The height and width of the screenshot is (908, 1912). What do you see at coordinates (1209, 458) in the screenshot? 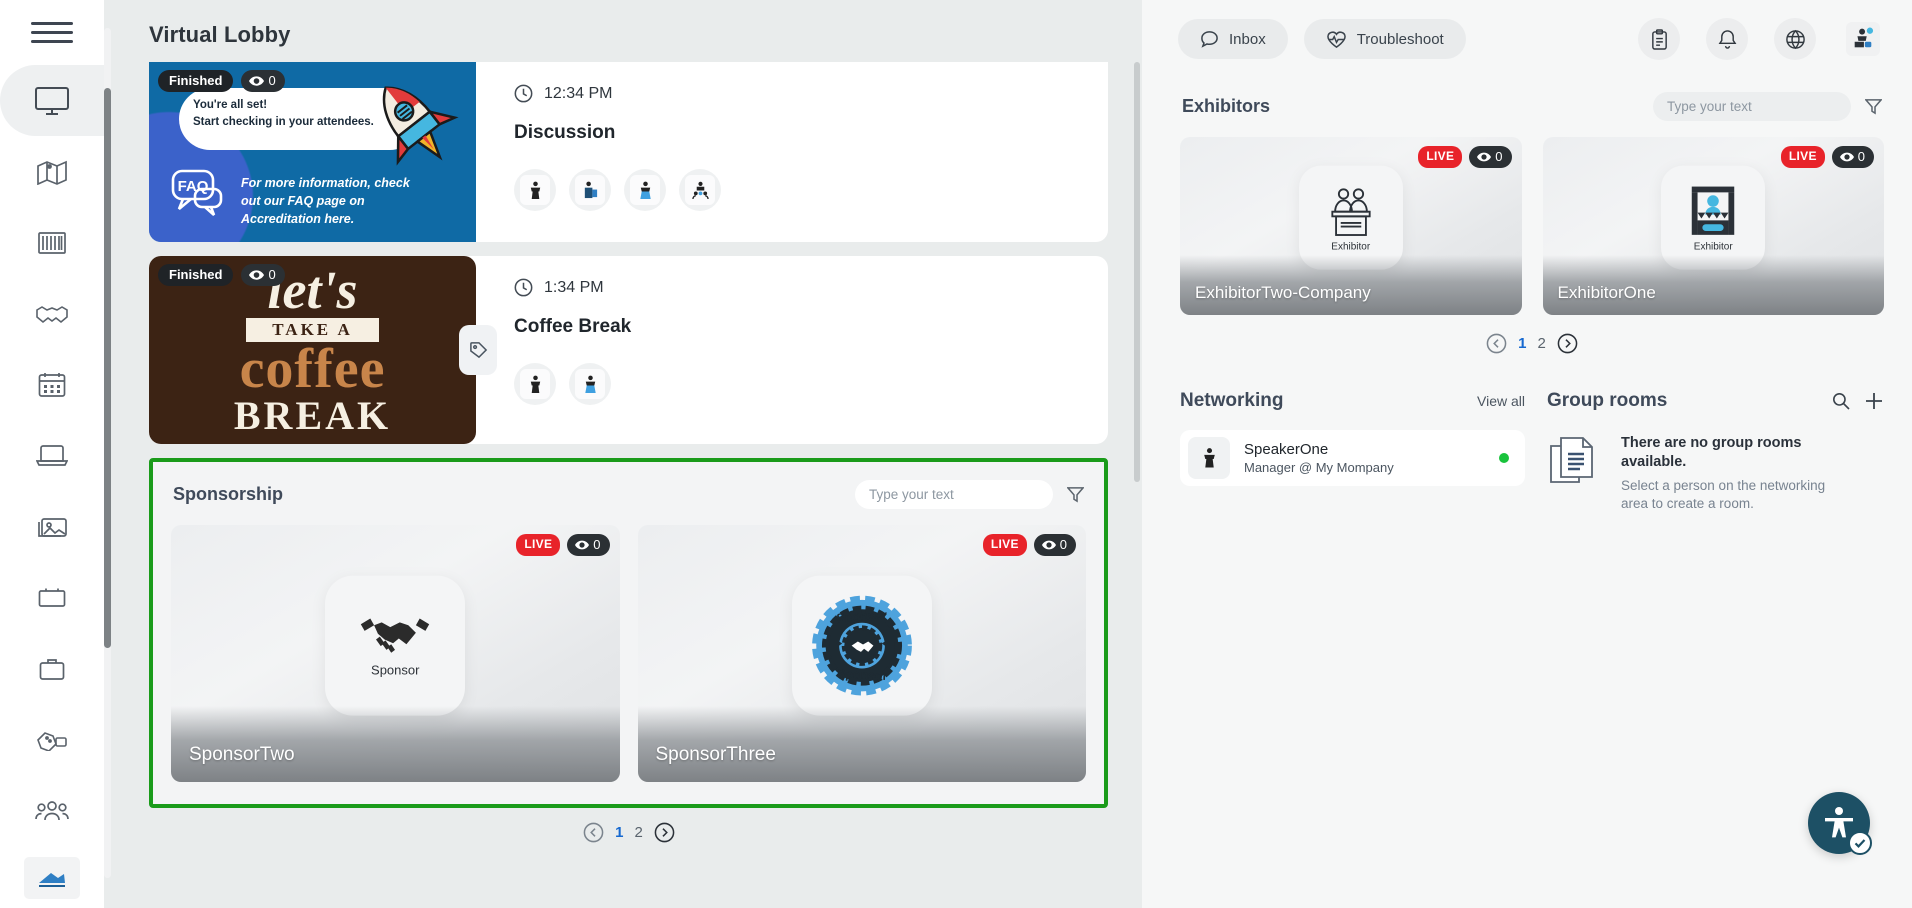
I see `person-avatar` at bounding box center [1209, 458].